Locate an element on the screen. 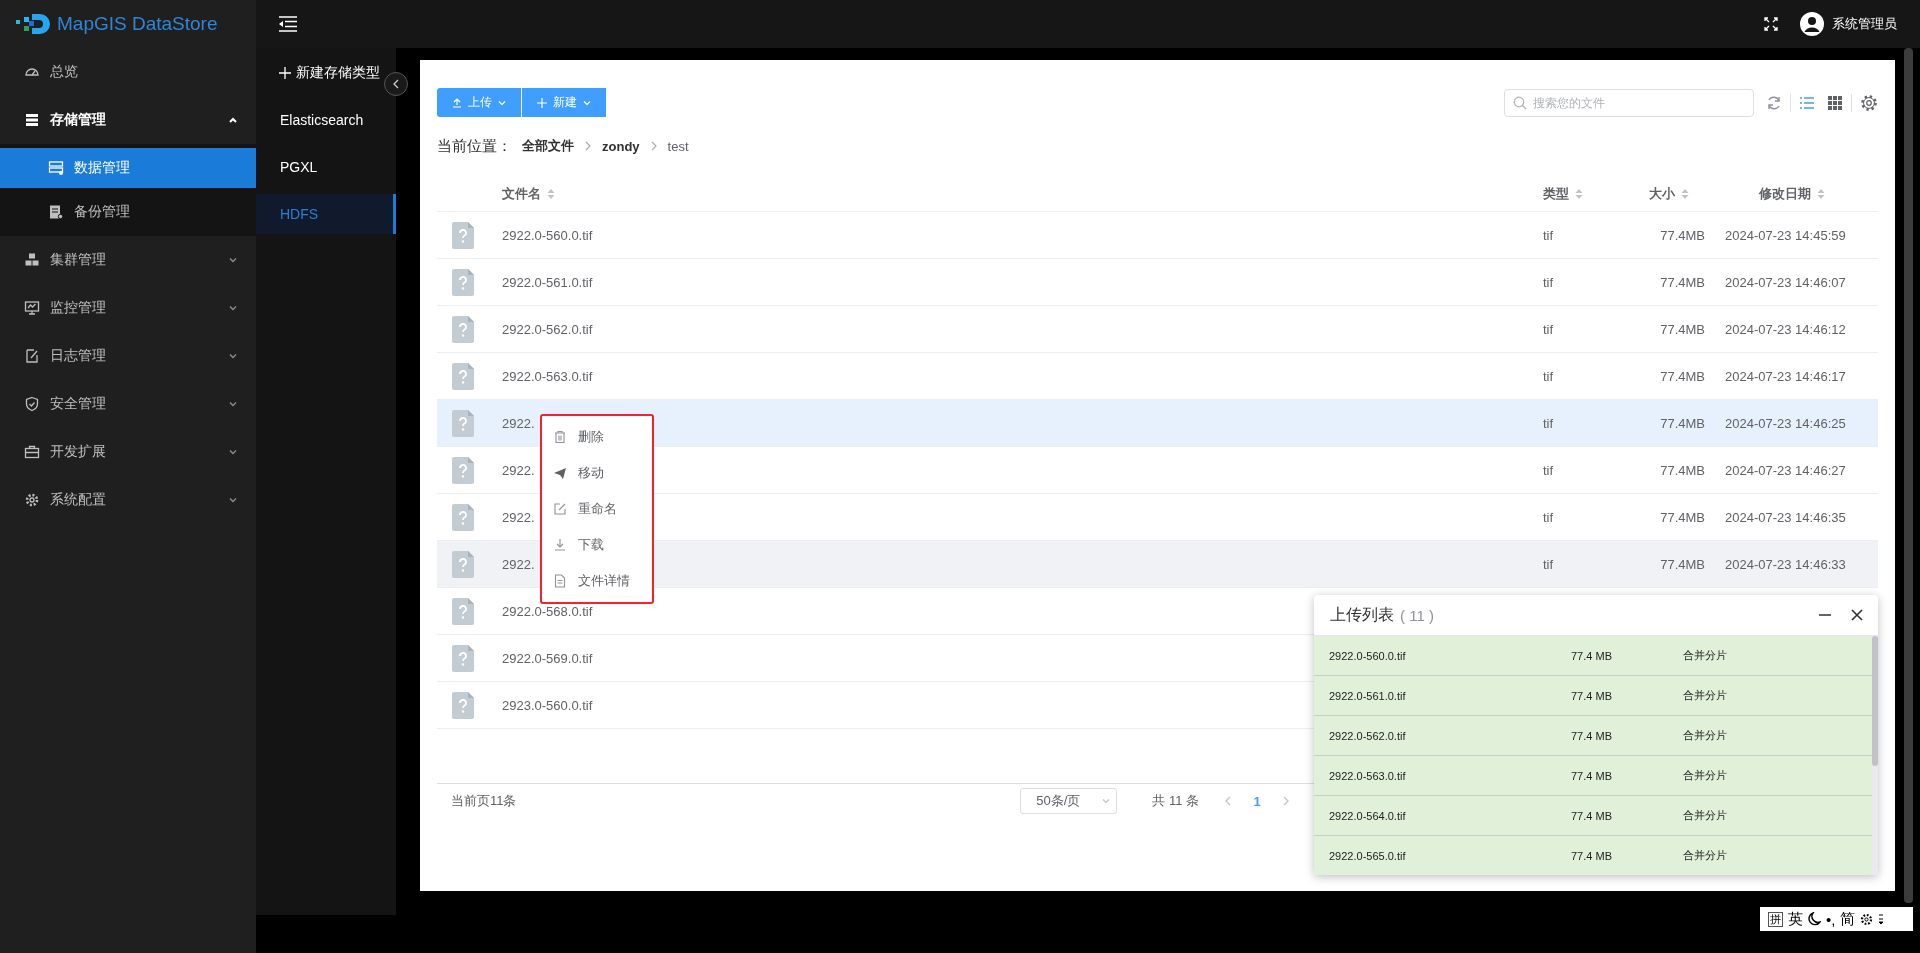 This screenshot has width=1920, height=953. sidebar-item: 总览 is located at coordinates (128, 72).